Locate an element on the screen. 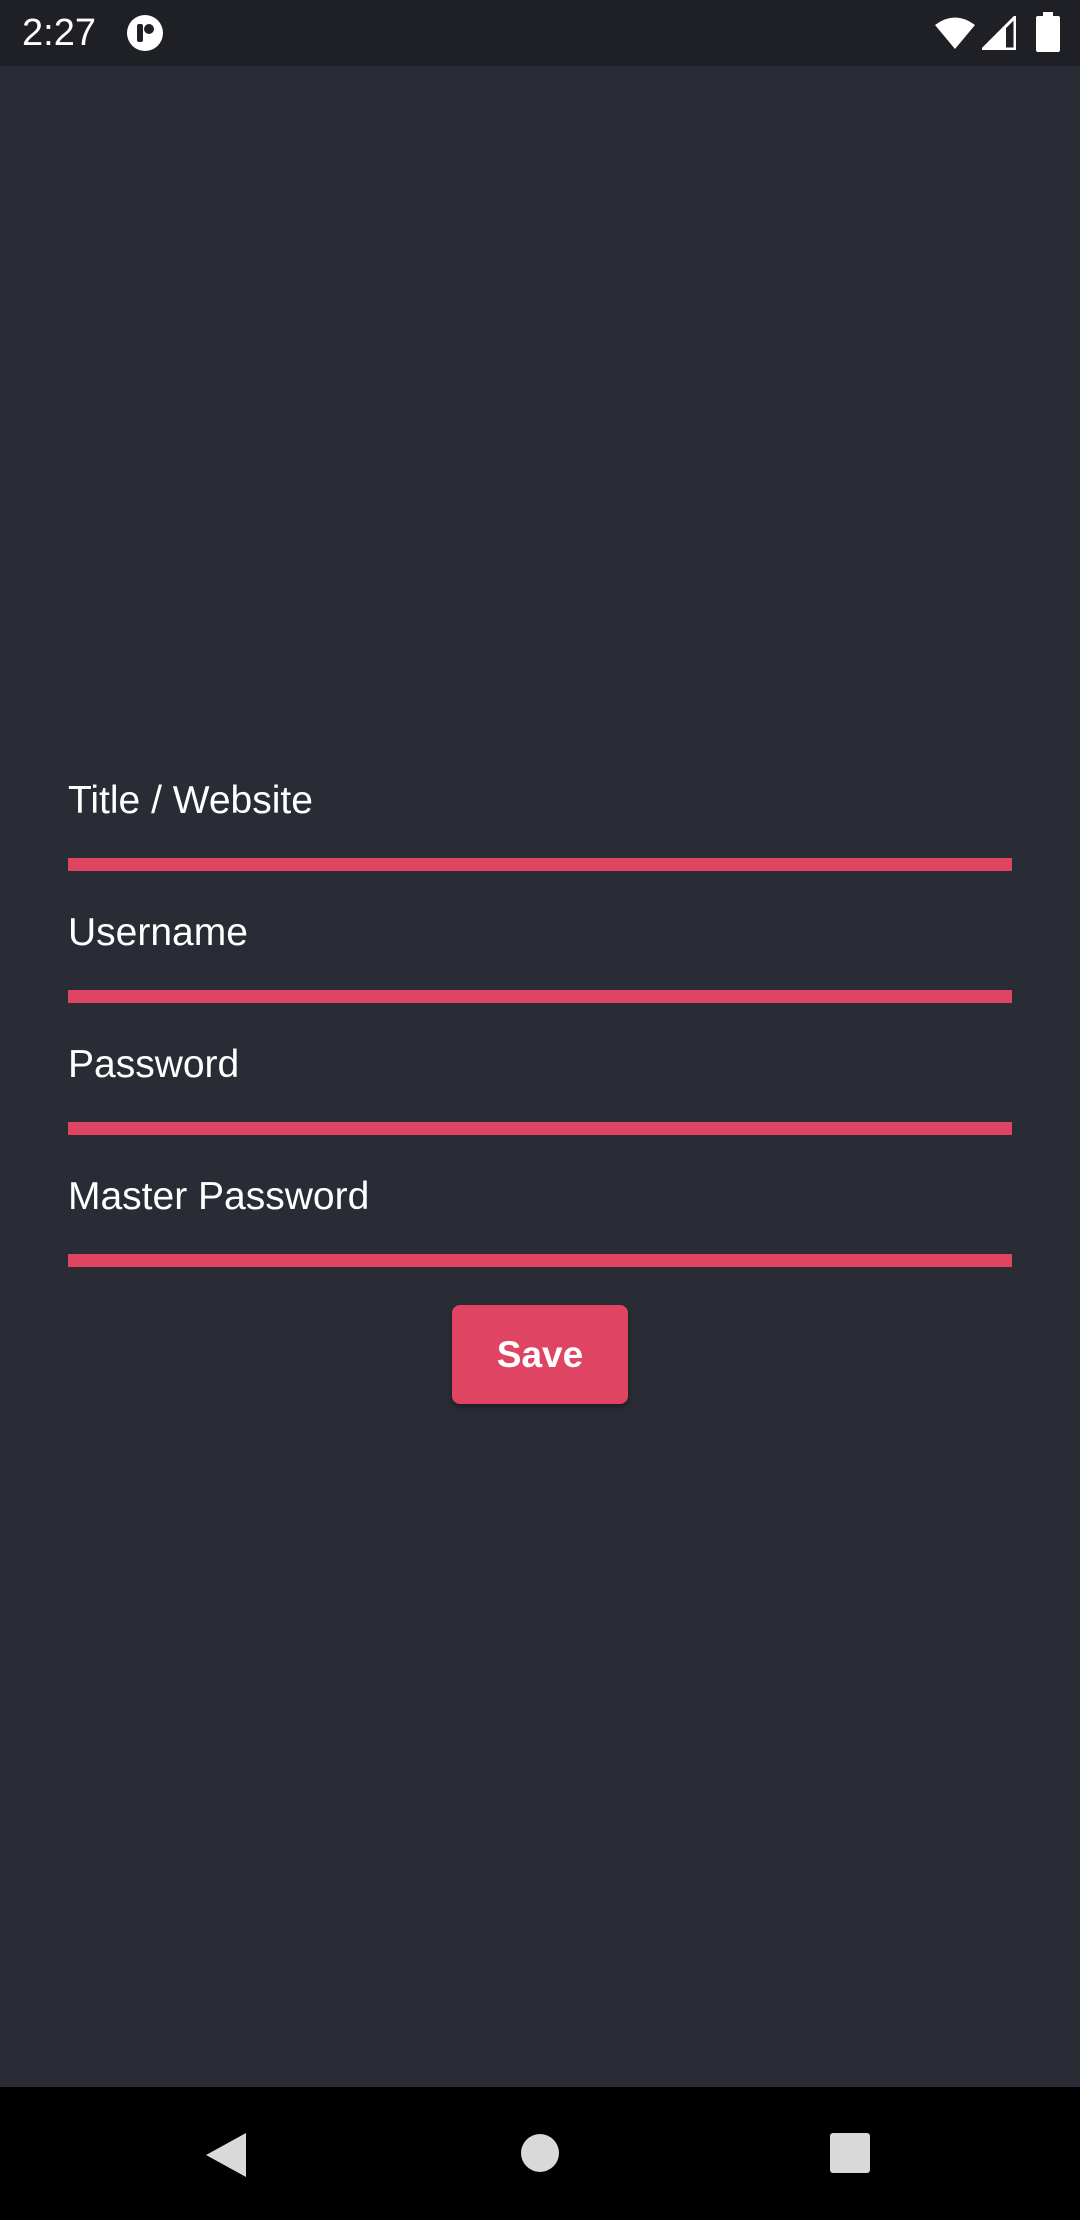 The height and width of the screenshot is (2220, 1080). back-icon is located at coordinates (226, 2155).